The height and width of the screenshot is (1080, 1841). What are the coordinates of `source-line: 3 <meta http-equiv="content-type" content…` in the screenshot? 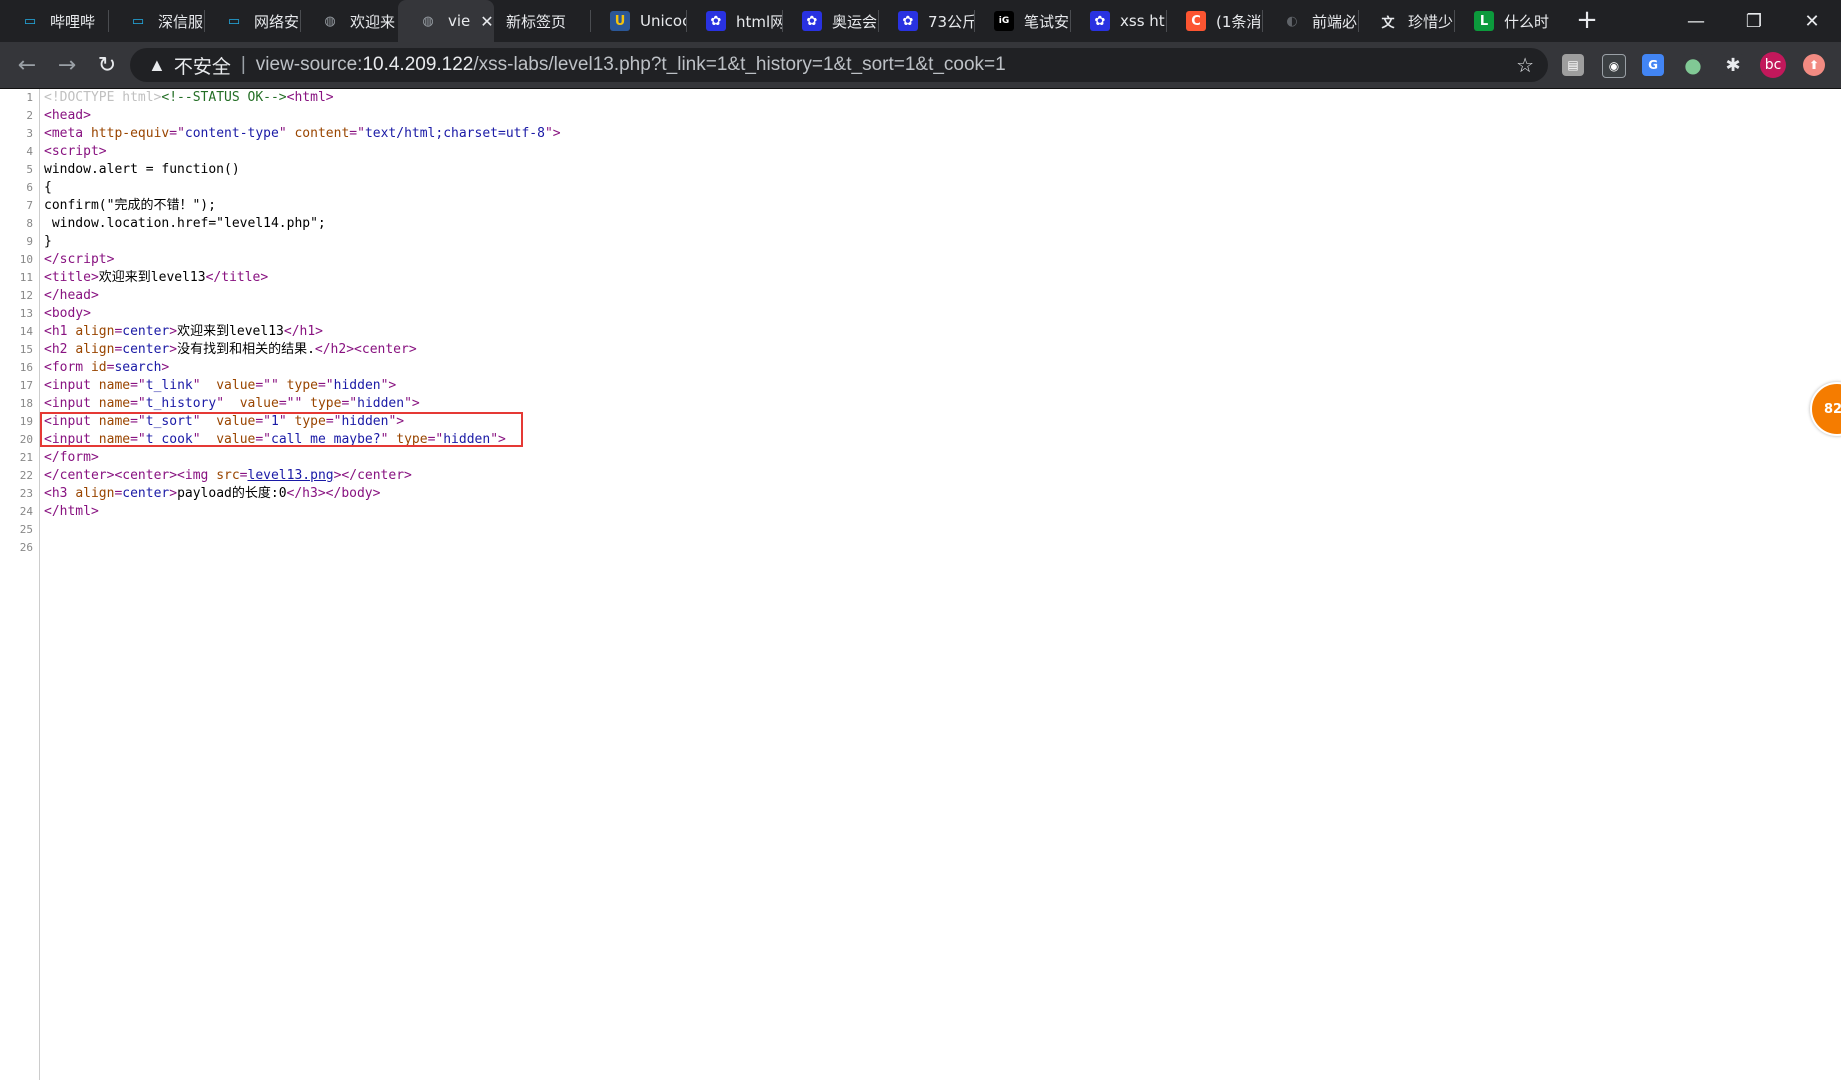 It's located at (293, 133).